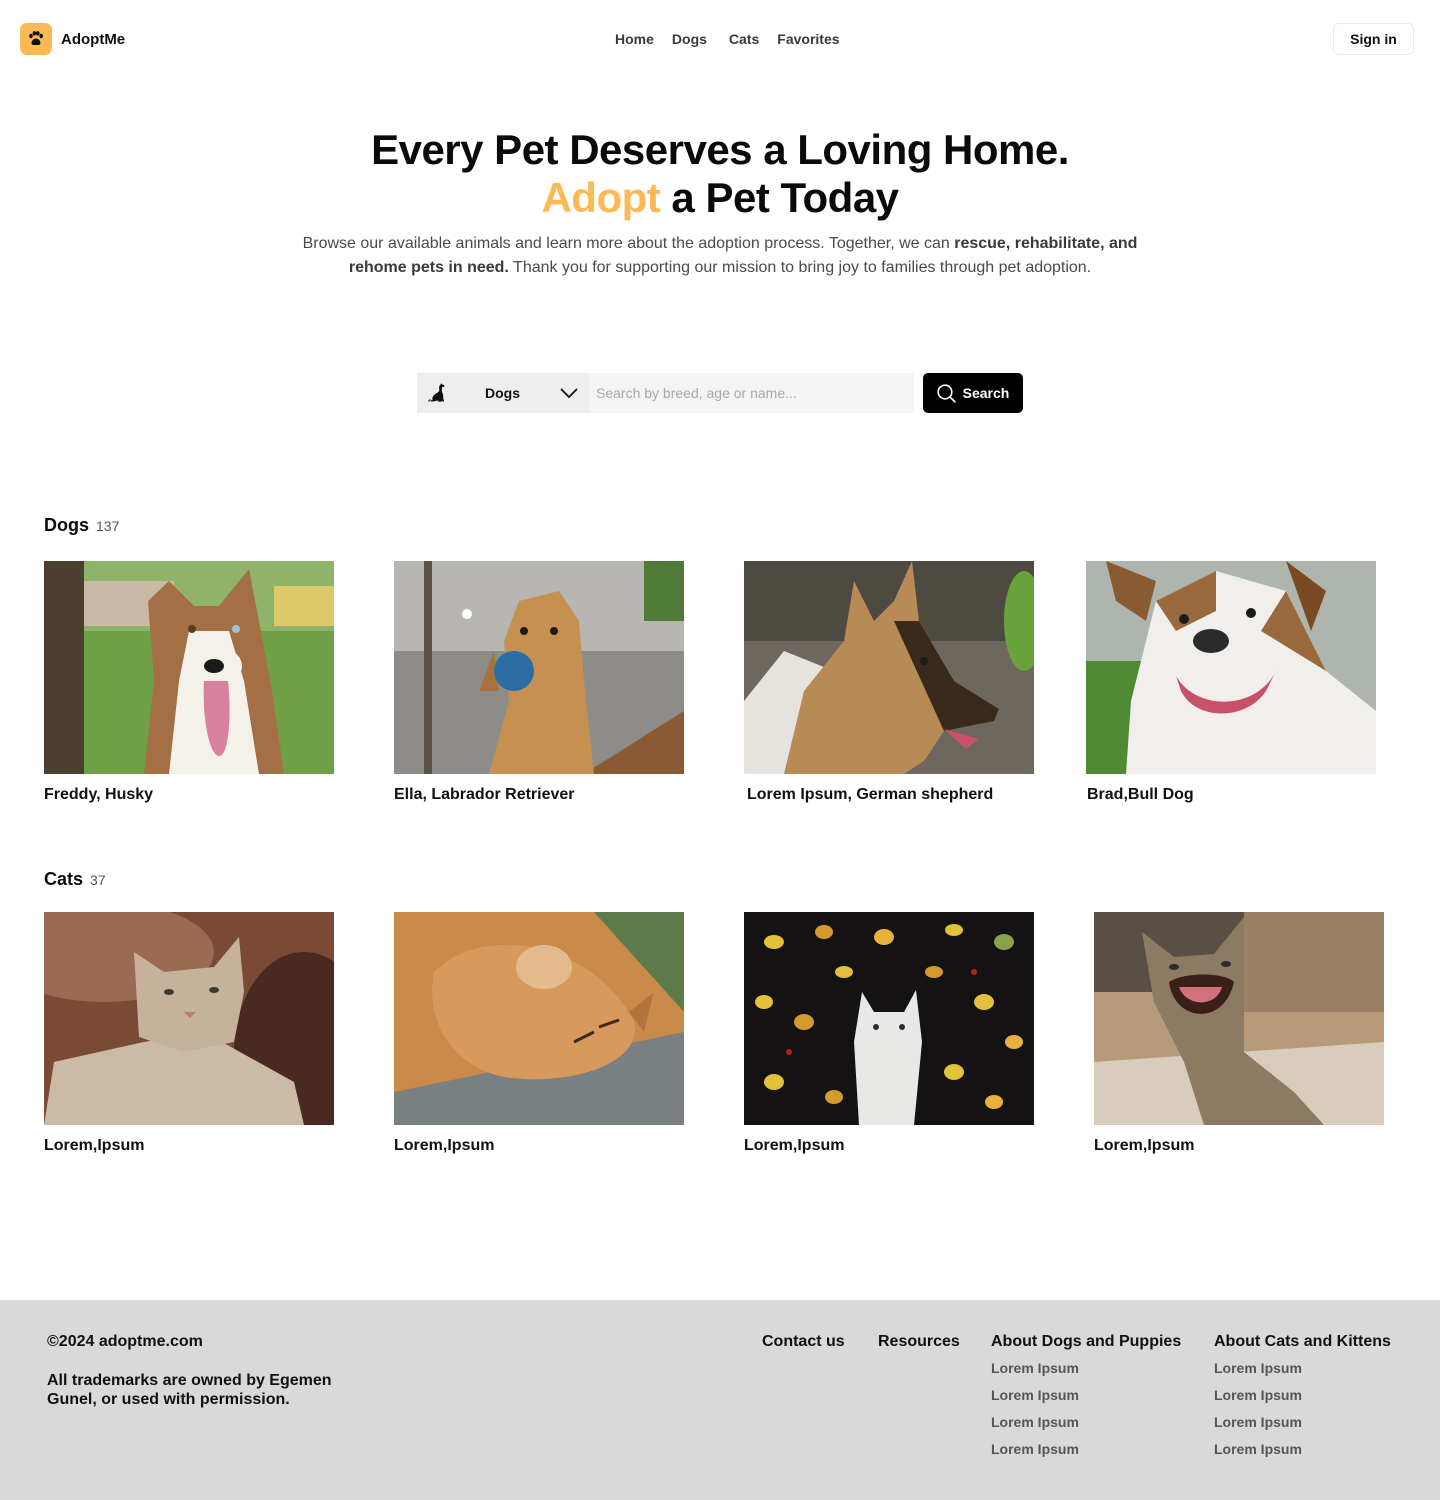 Image resolution: width=1440 pixels, height=1500 pixels. I want to click on nav-home: Home, so click(634, 39).